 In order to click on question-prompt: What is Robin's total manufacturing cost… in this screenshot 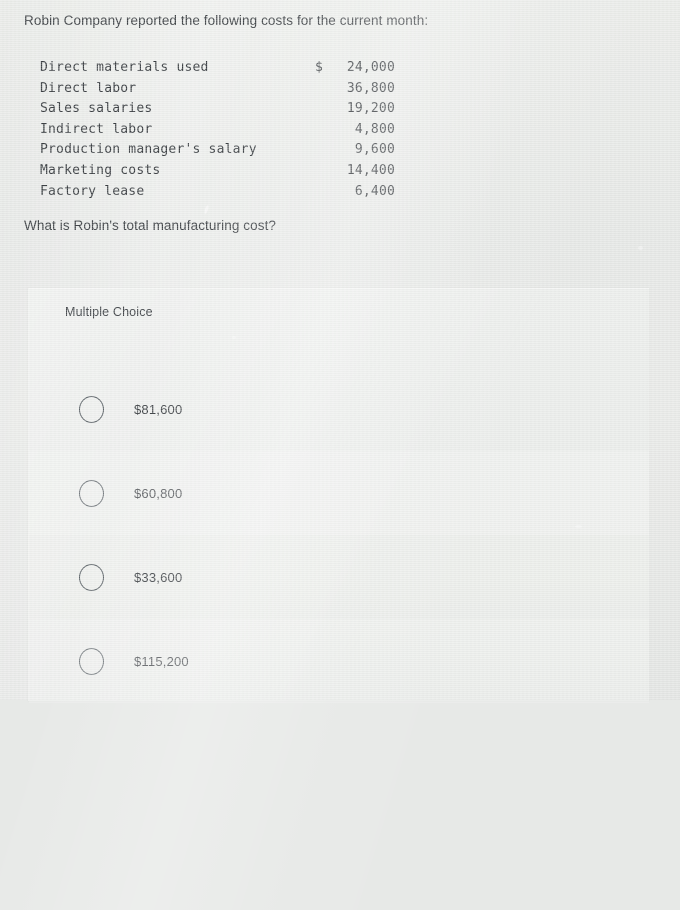, I will do `click(150, 225)`.